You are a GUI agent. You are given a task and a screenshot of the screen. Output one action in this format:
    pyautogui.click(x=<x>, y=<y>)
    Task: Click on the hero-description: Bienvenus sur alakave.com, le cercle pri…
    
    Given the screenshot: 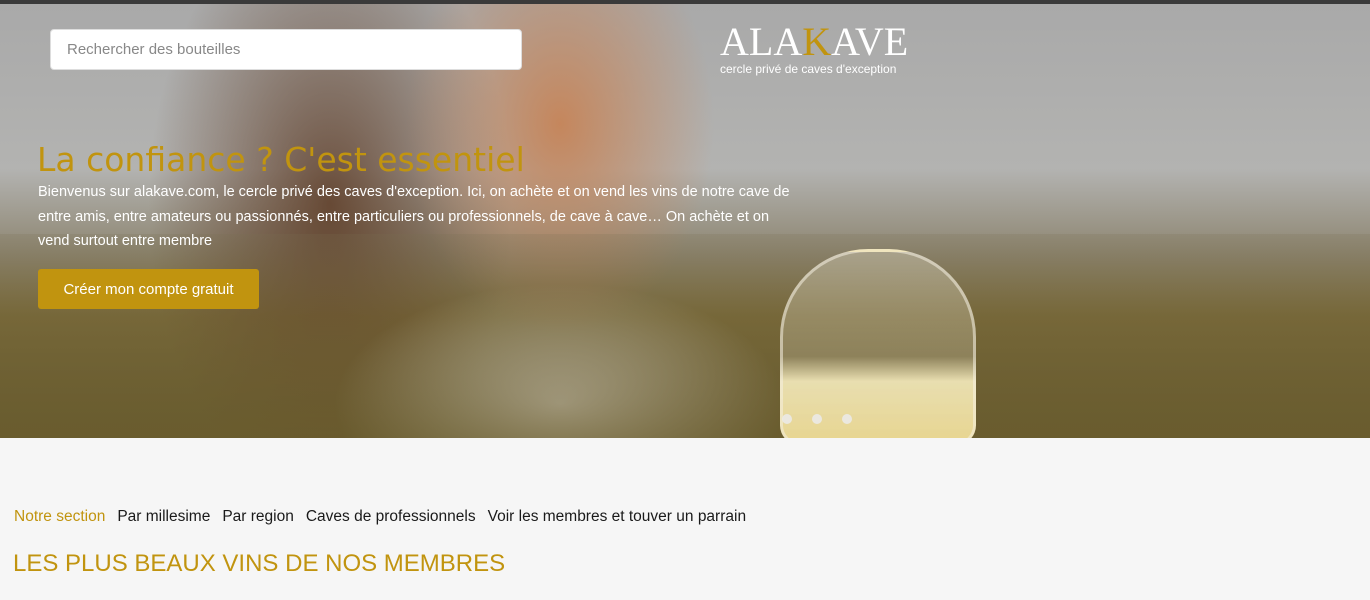 What is the action you would take?
    pyautogui.click(x=414, y=216)
    